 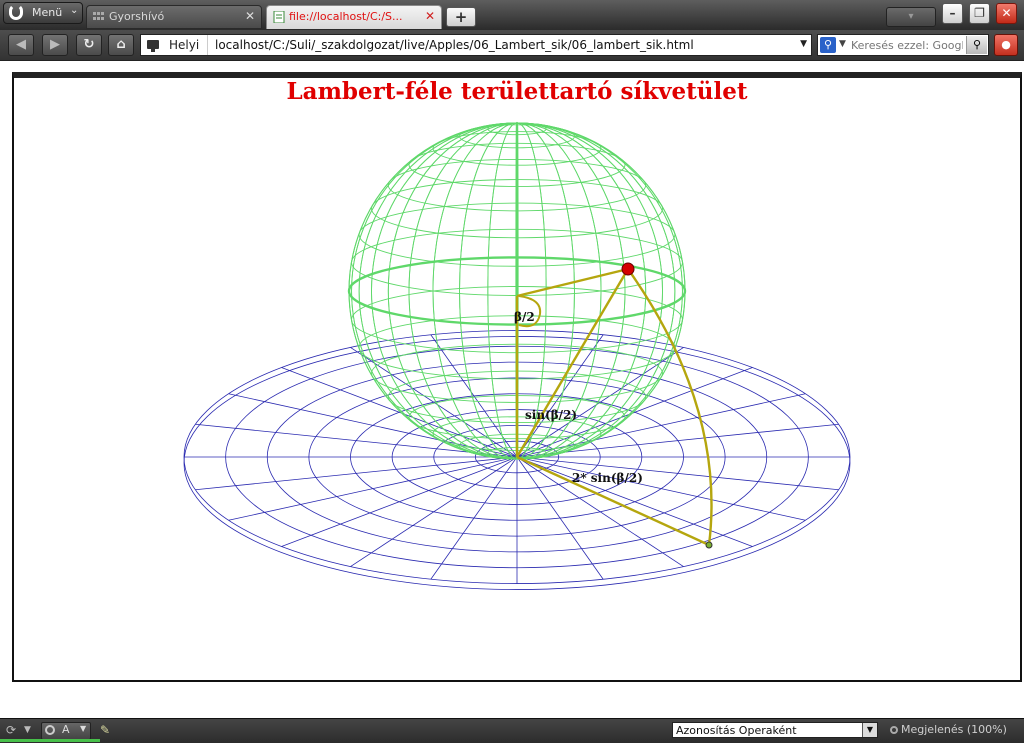 What do you see at coordinates (736, 730) in the screenshot?
I see `identify-as-value: Azonosítás Operaként` at bounding box center [736, 730].